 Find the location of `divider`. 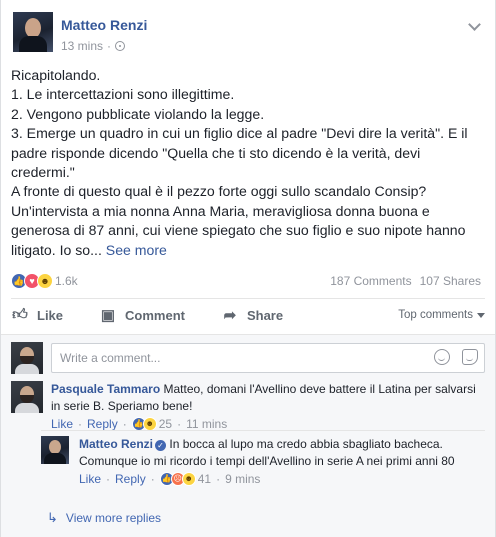

divider is located at coordinates (248, 298).